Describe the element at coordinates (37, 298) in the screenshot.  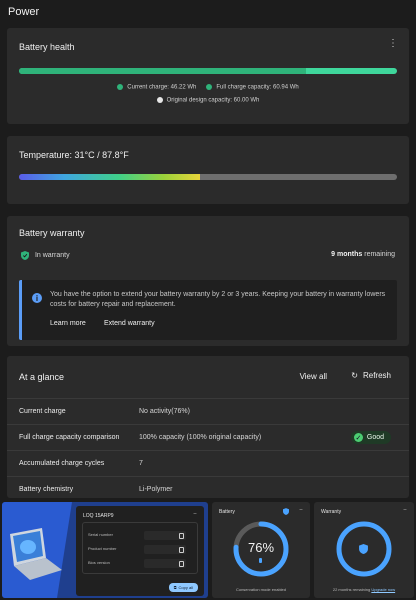
I see `info-icon: i` at that location.